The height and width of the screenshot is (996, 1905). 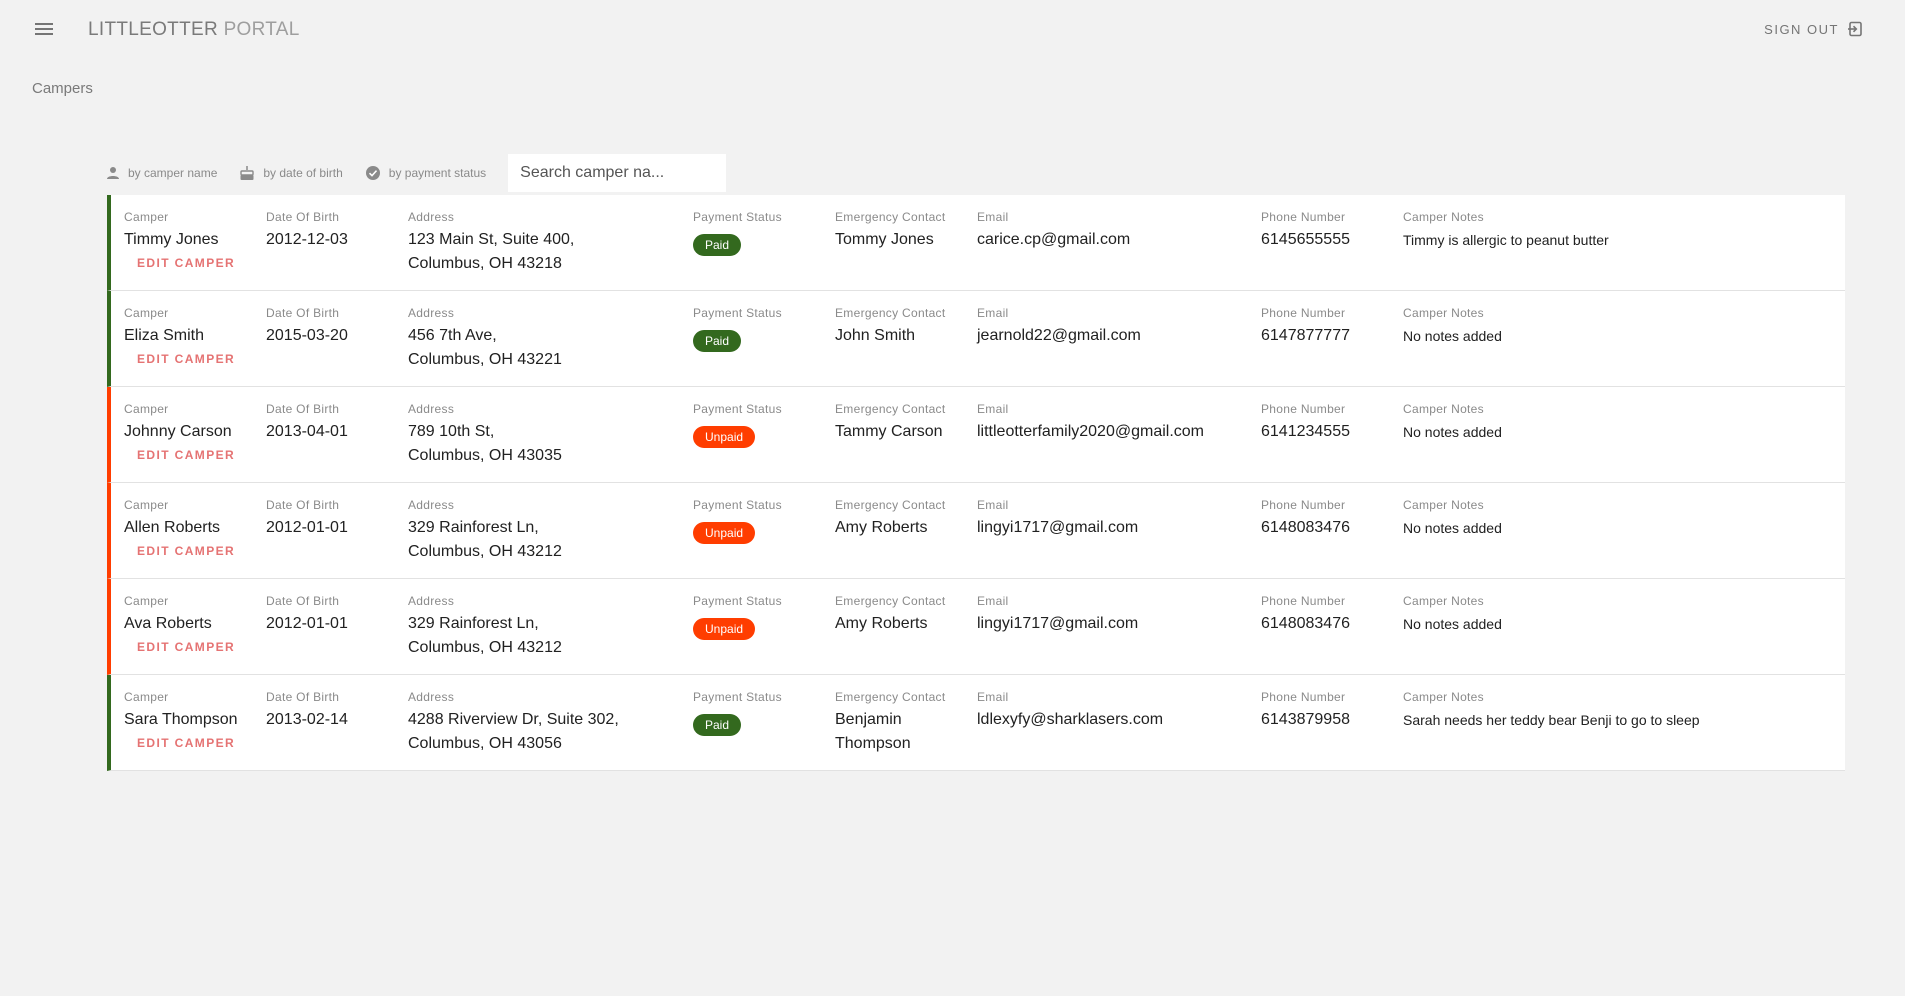 I want to click on address-line1: 123 Main St, Suite 400,, so click(x=491, y=239).